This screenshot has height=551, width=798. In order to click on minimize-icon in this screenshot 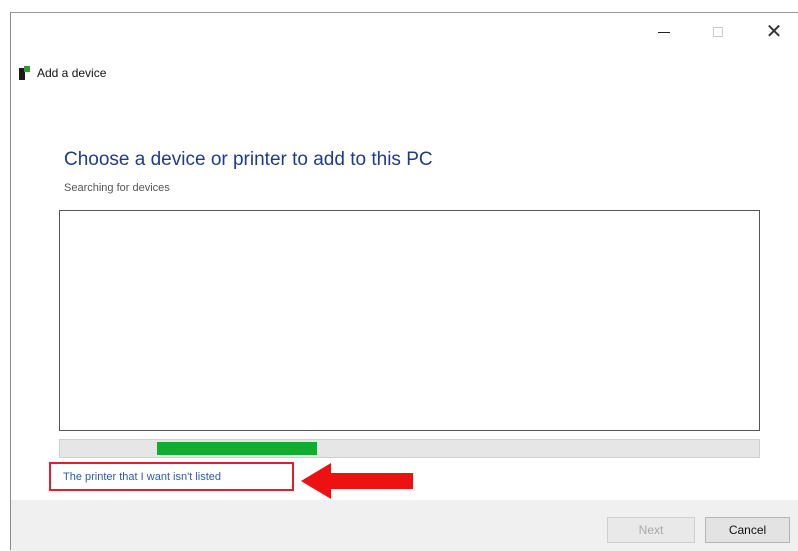, I will do `click(664, 32)`.